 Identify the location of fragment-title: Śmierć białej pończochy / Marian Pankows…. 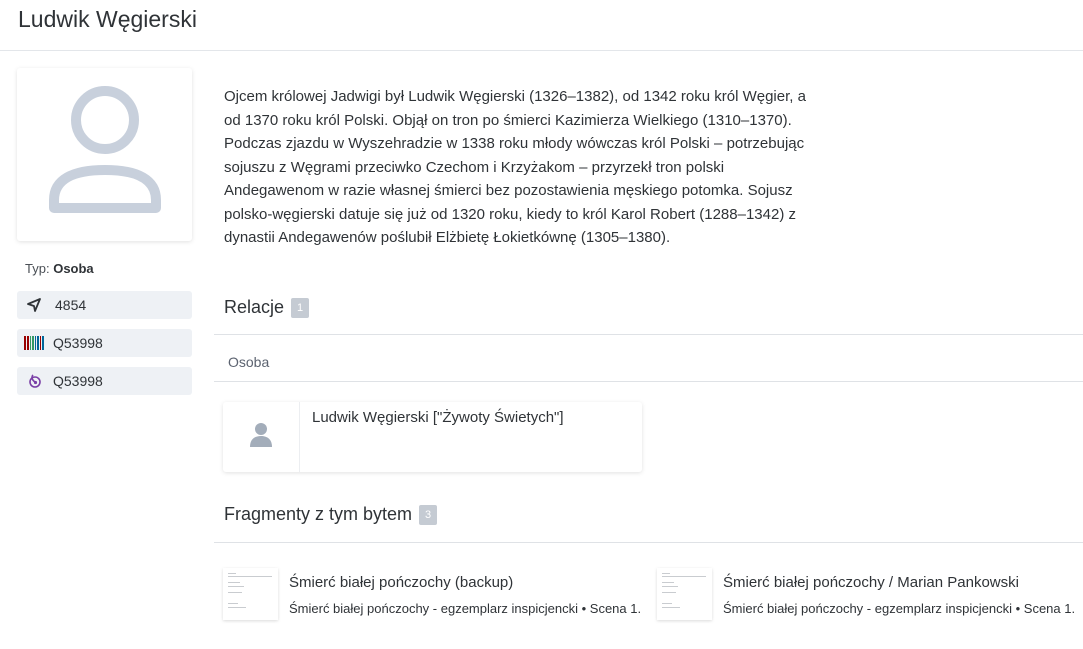
(871, 582).